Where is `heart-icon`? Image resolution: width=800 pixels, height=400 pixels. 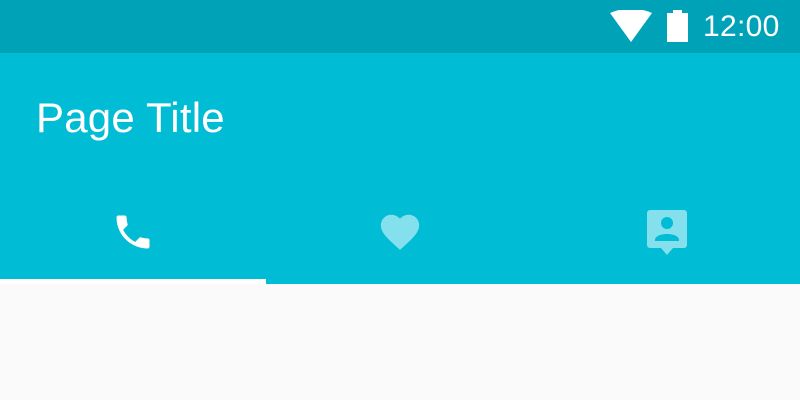 heart-icon is located at coordinates (400, 232).